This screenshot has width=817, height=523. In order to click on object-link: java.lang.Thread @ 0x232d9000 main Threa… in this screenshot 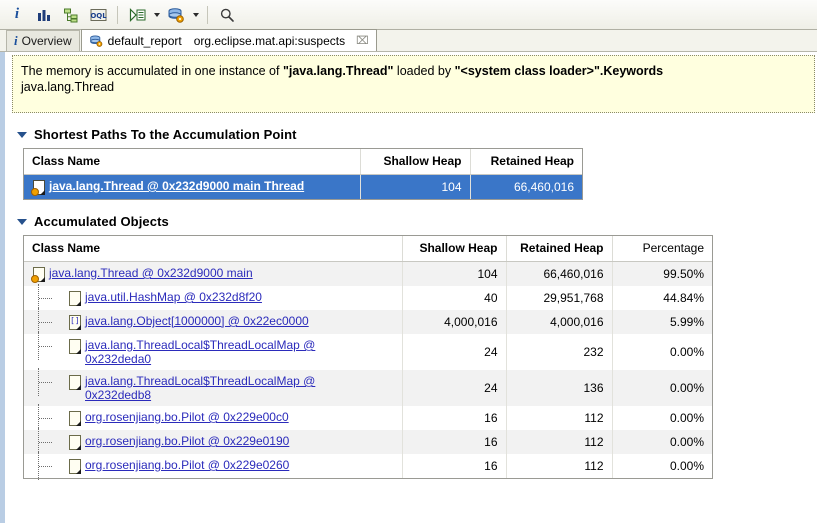, I will do `click(176, 186)`.